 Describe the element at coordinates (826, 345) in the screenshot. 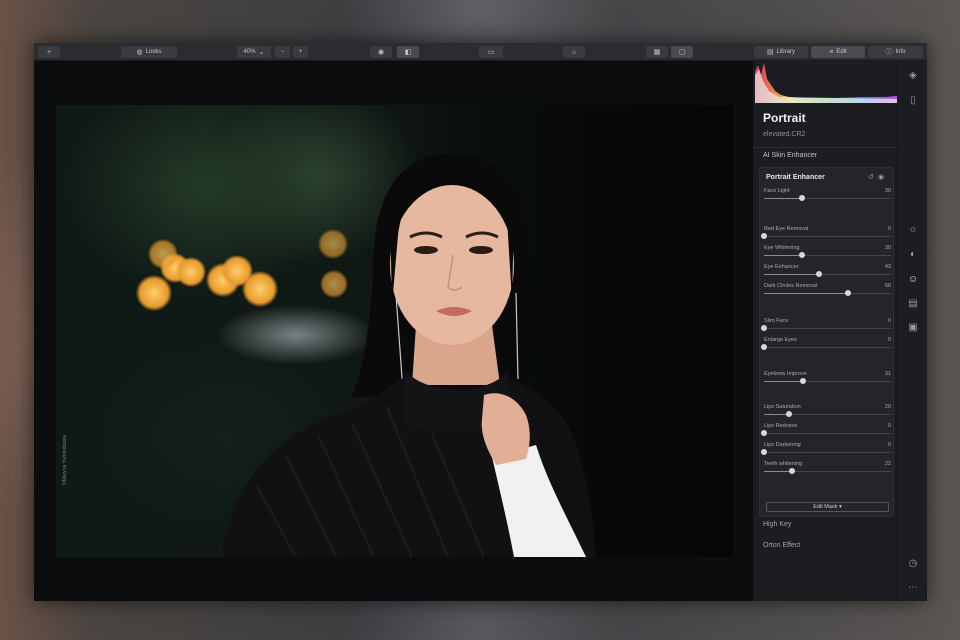

I see `slider-enlarge-eyes: Enlarge Eyes 0` at that location.